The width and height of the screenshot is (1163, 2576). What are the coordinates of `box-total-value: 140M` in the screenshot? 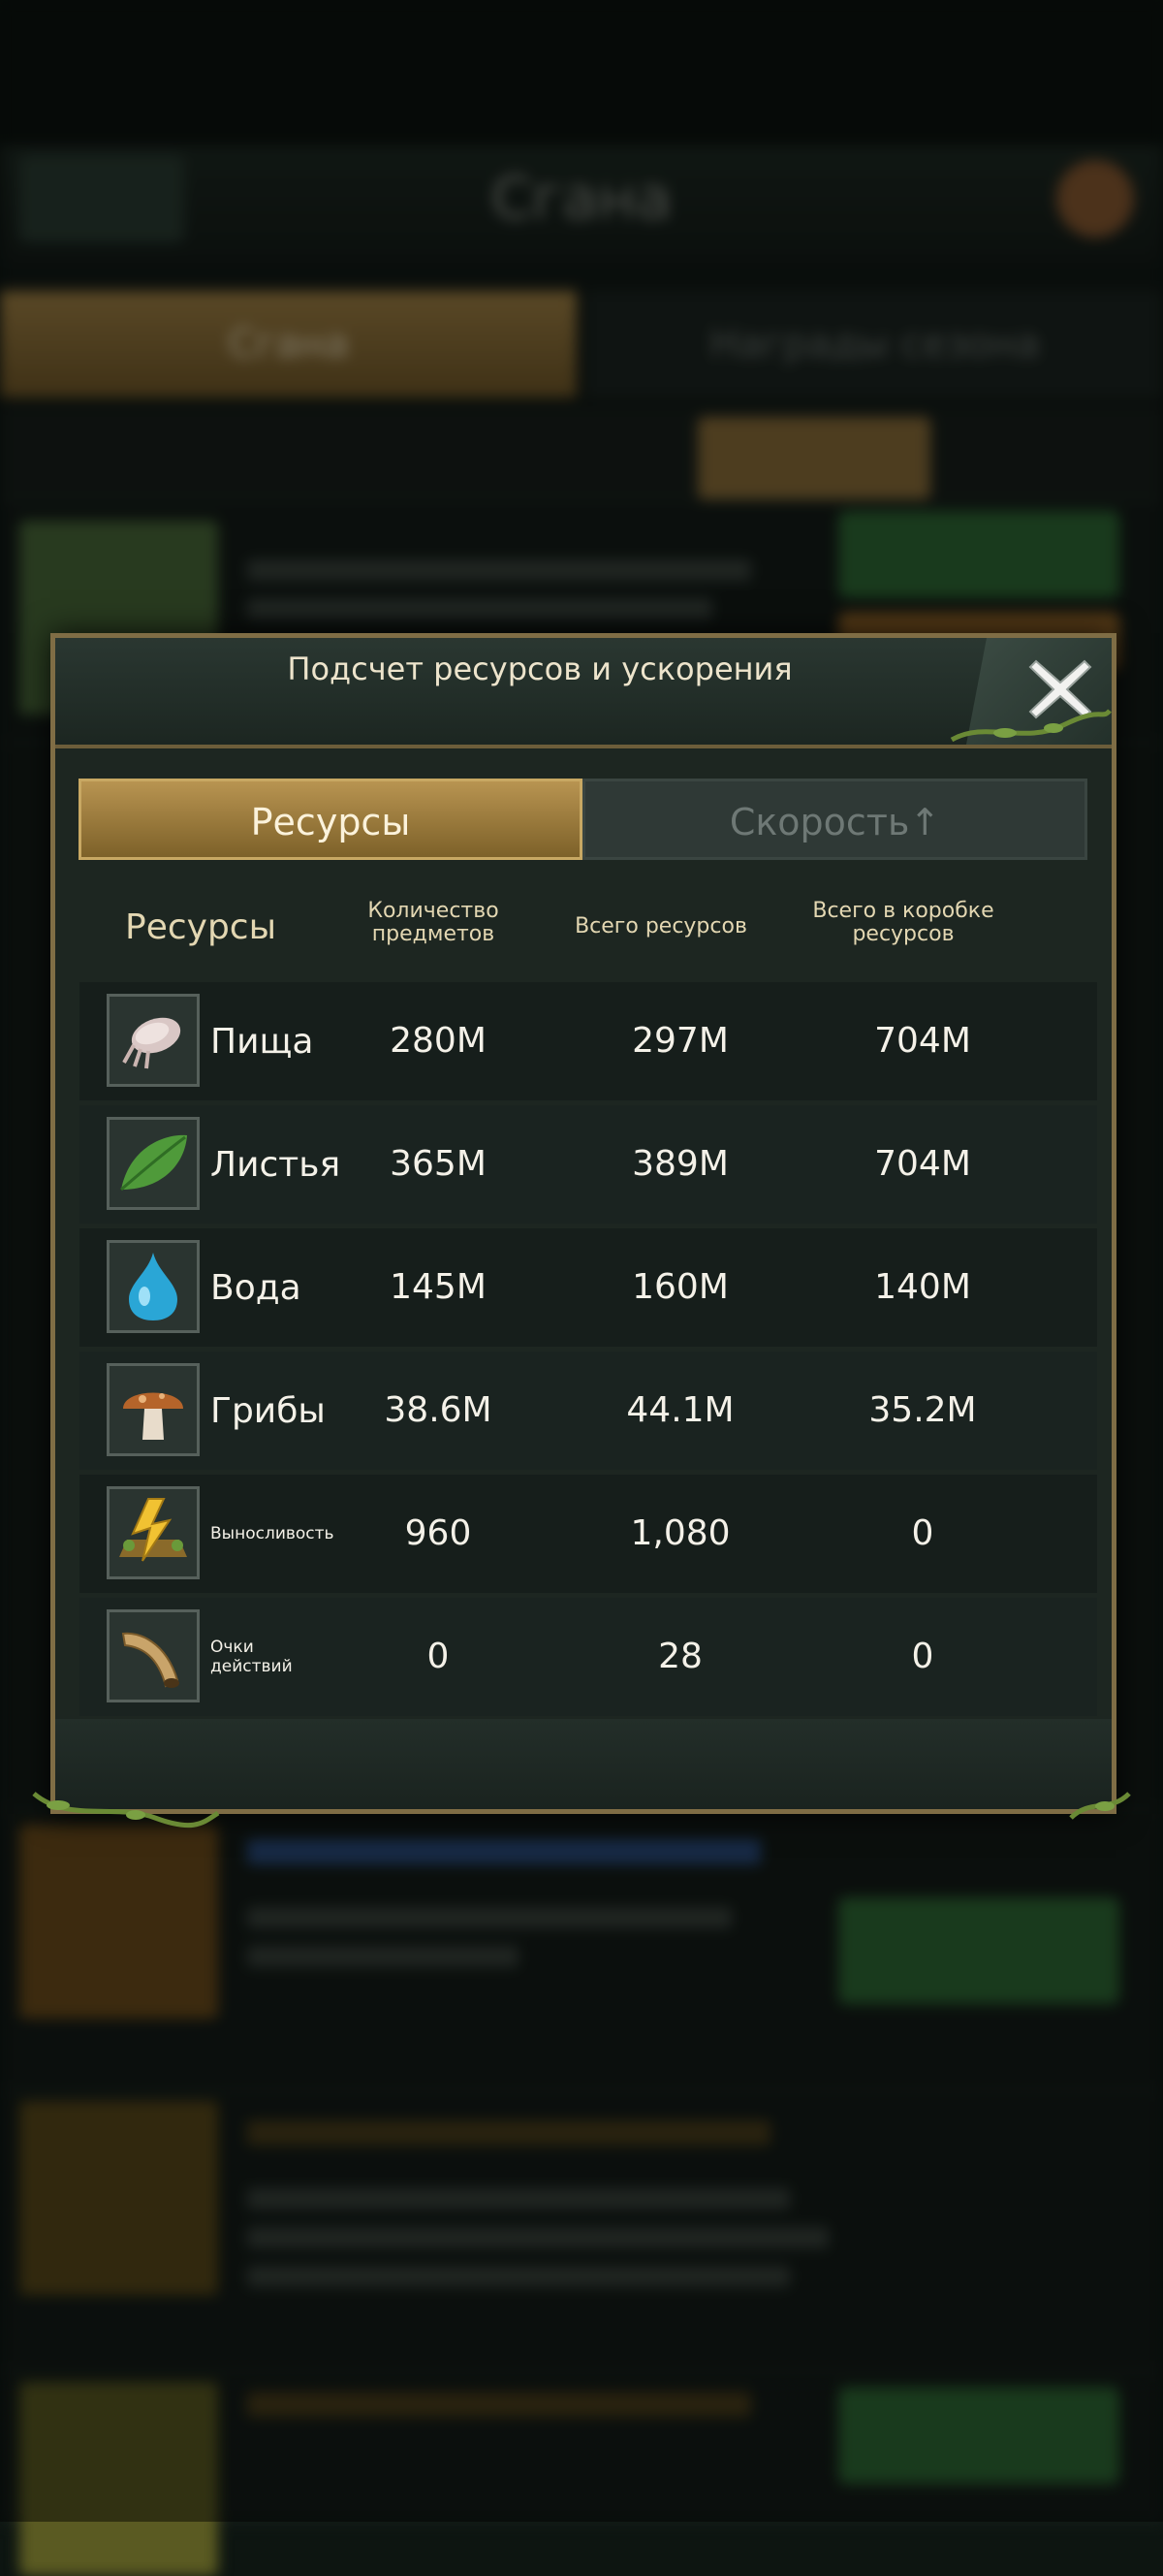 It's located at (922, 1287).